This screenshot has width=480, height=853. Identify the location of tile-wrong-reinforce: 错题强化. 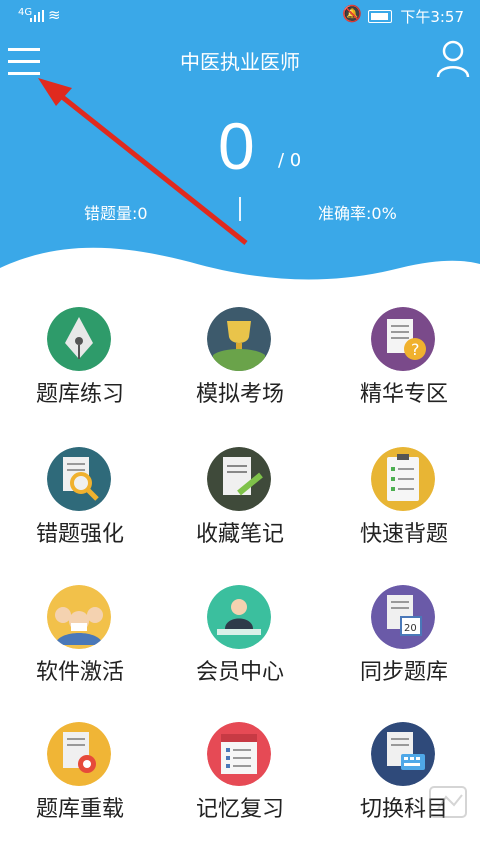
(80, 505).